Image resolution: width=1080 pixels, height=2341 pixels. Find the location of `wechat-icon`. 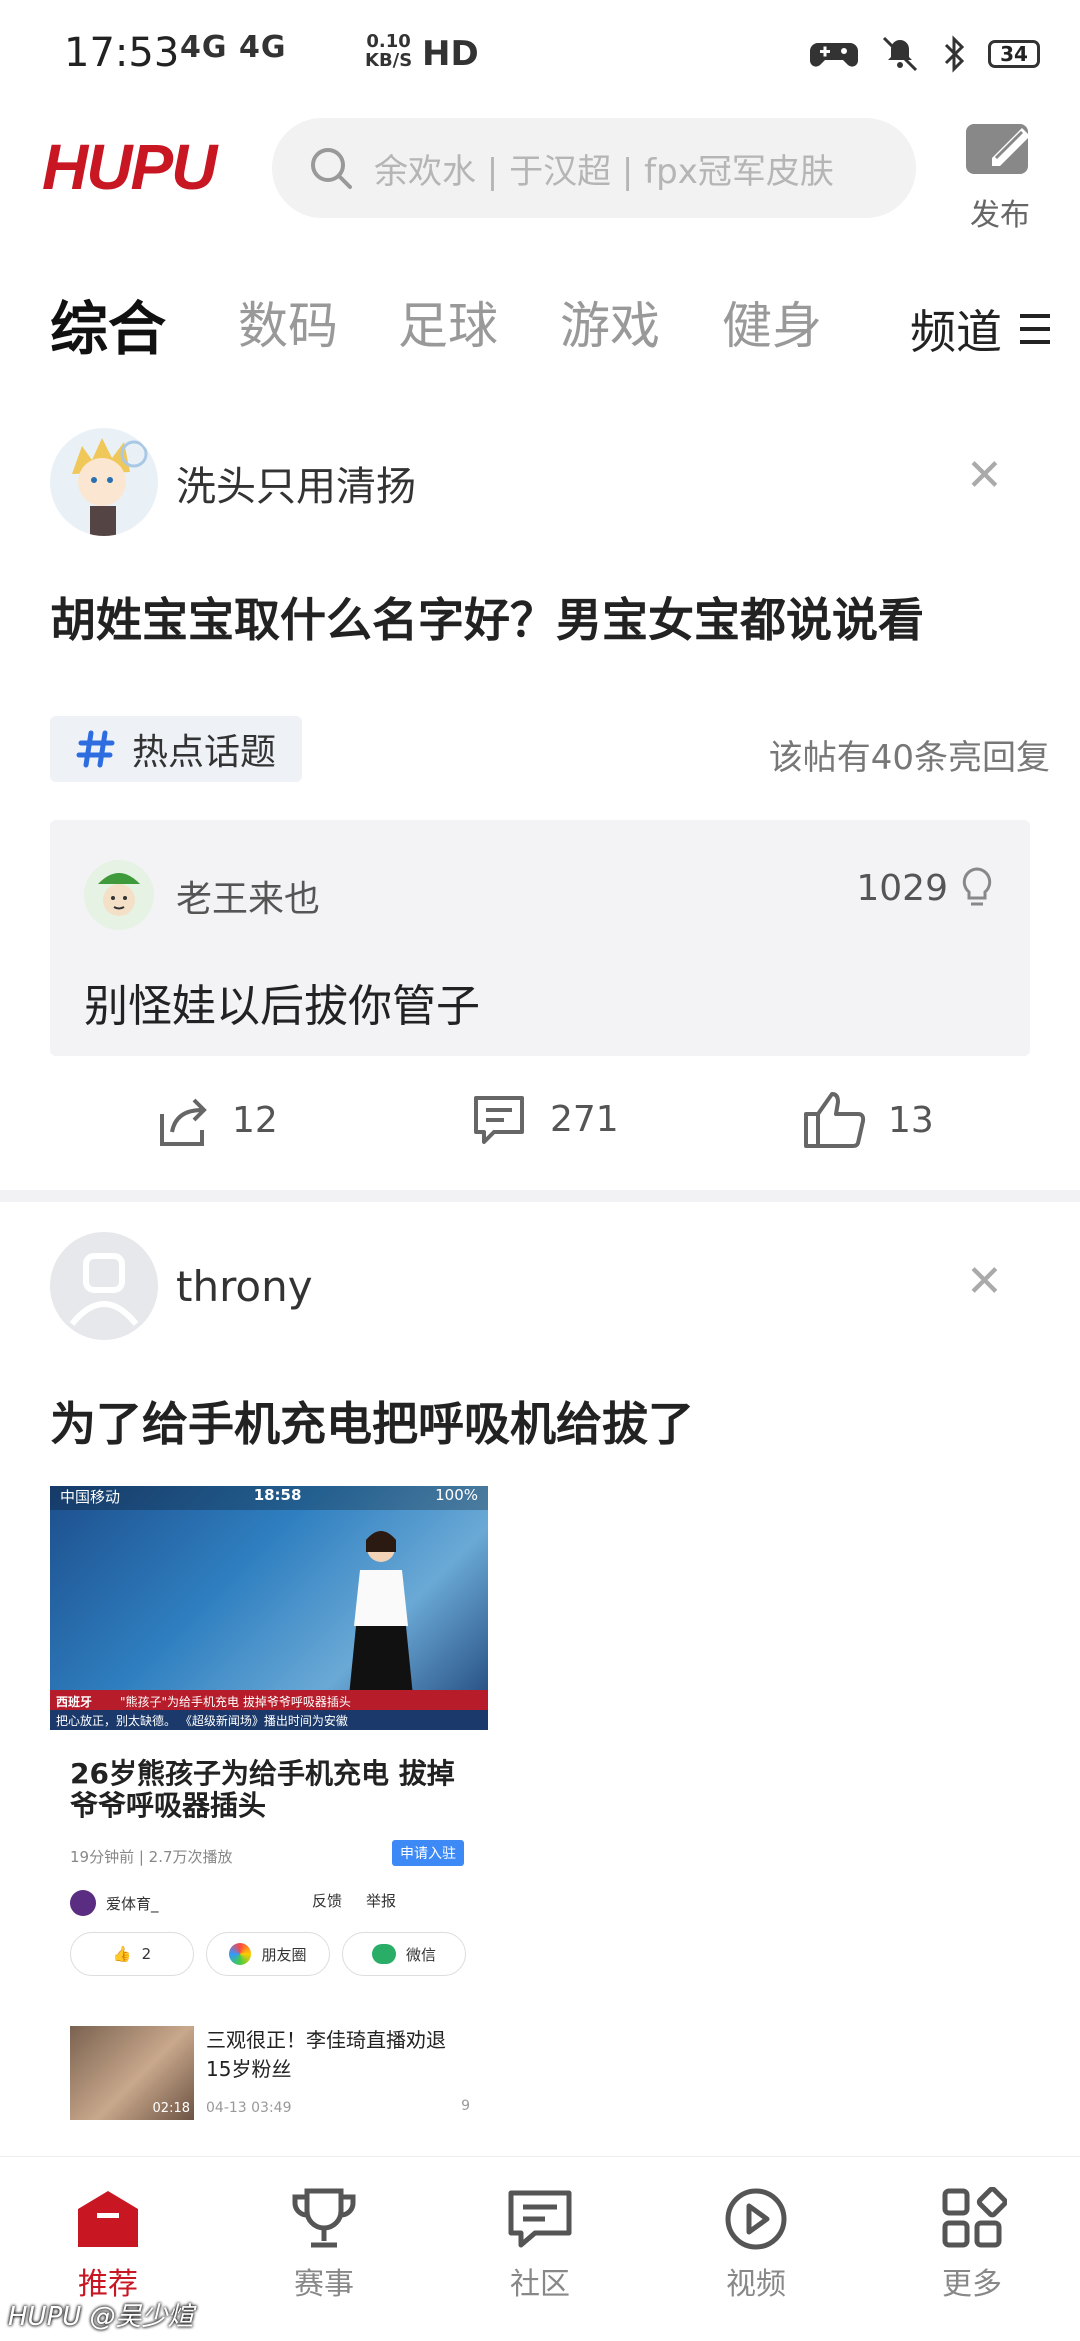

wechat-icon is located at coordinates (383, 1954).